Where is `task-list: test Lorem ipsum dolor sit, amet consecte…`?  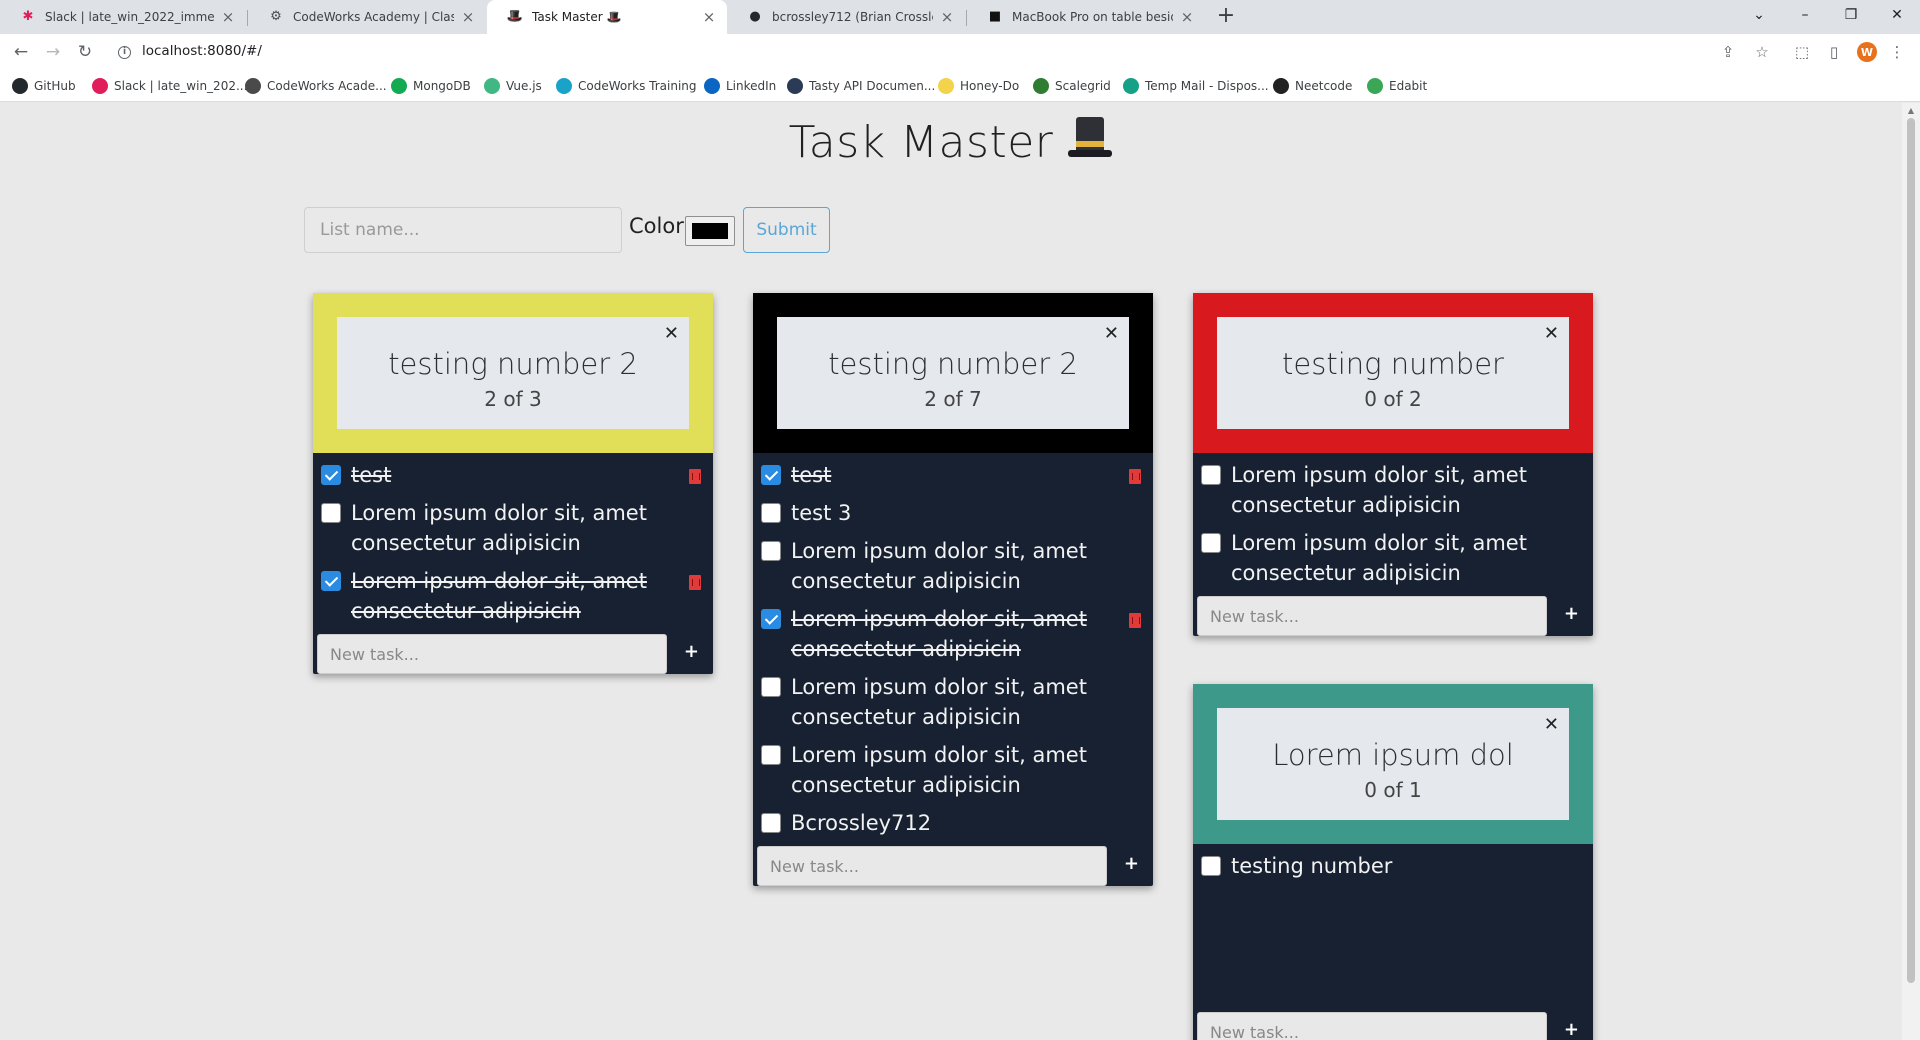
task-list: test Lorem ipsum dolor sit, amet consecte… is located at coordinates (513, 541).